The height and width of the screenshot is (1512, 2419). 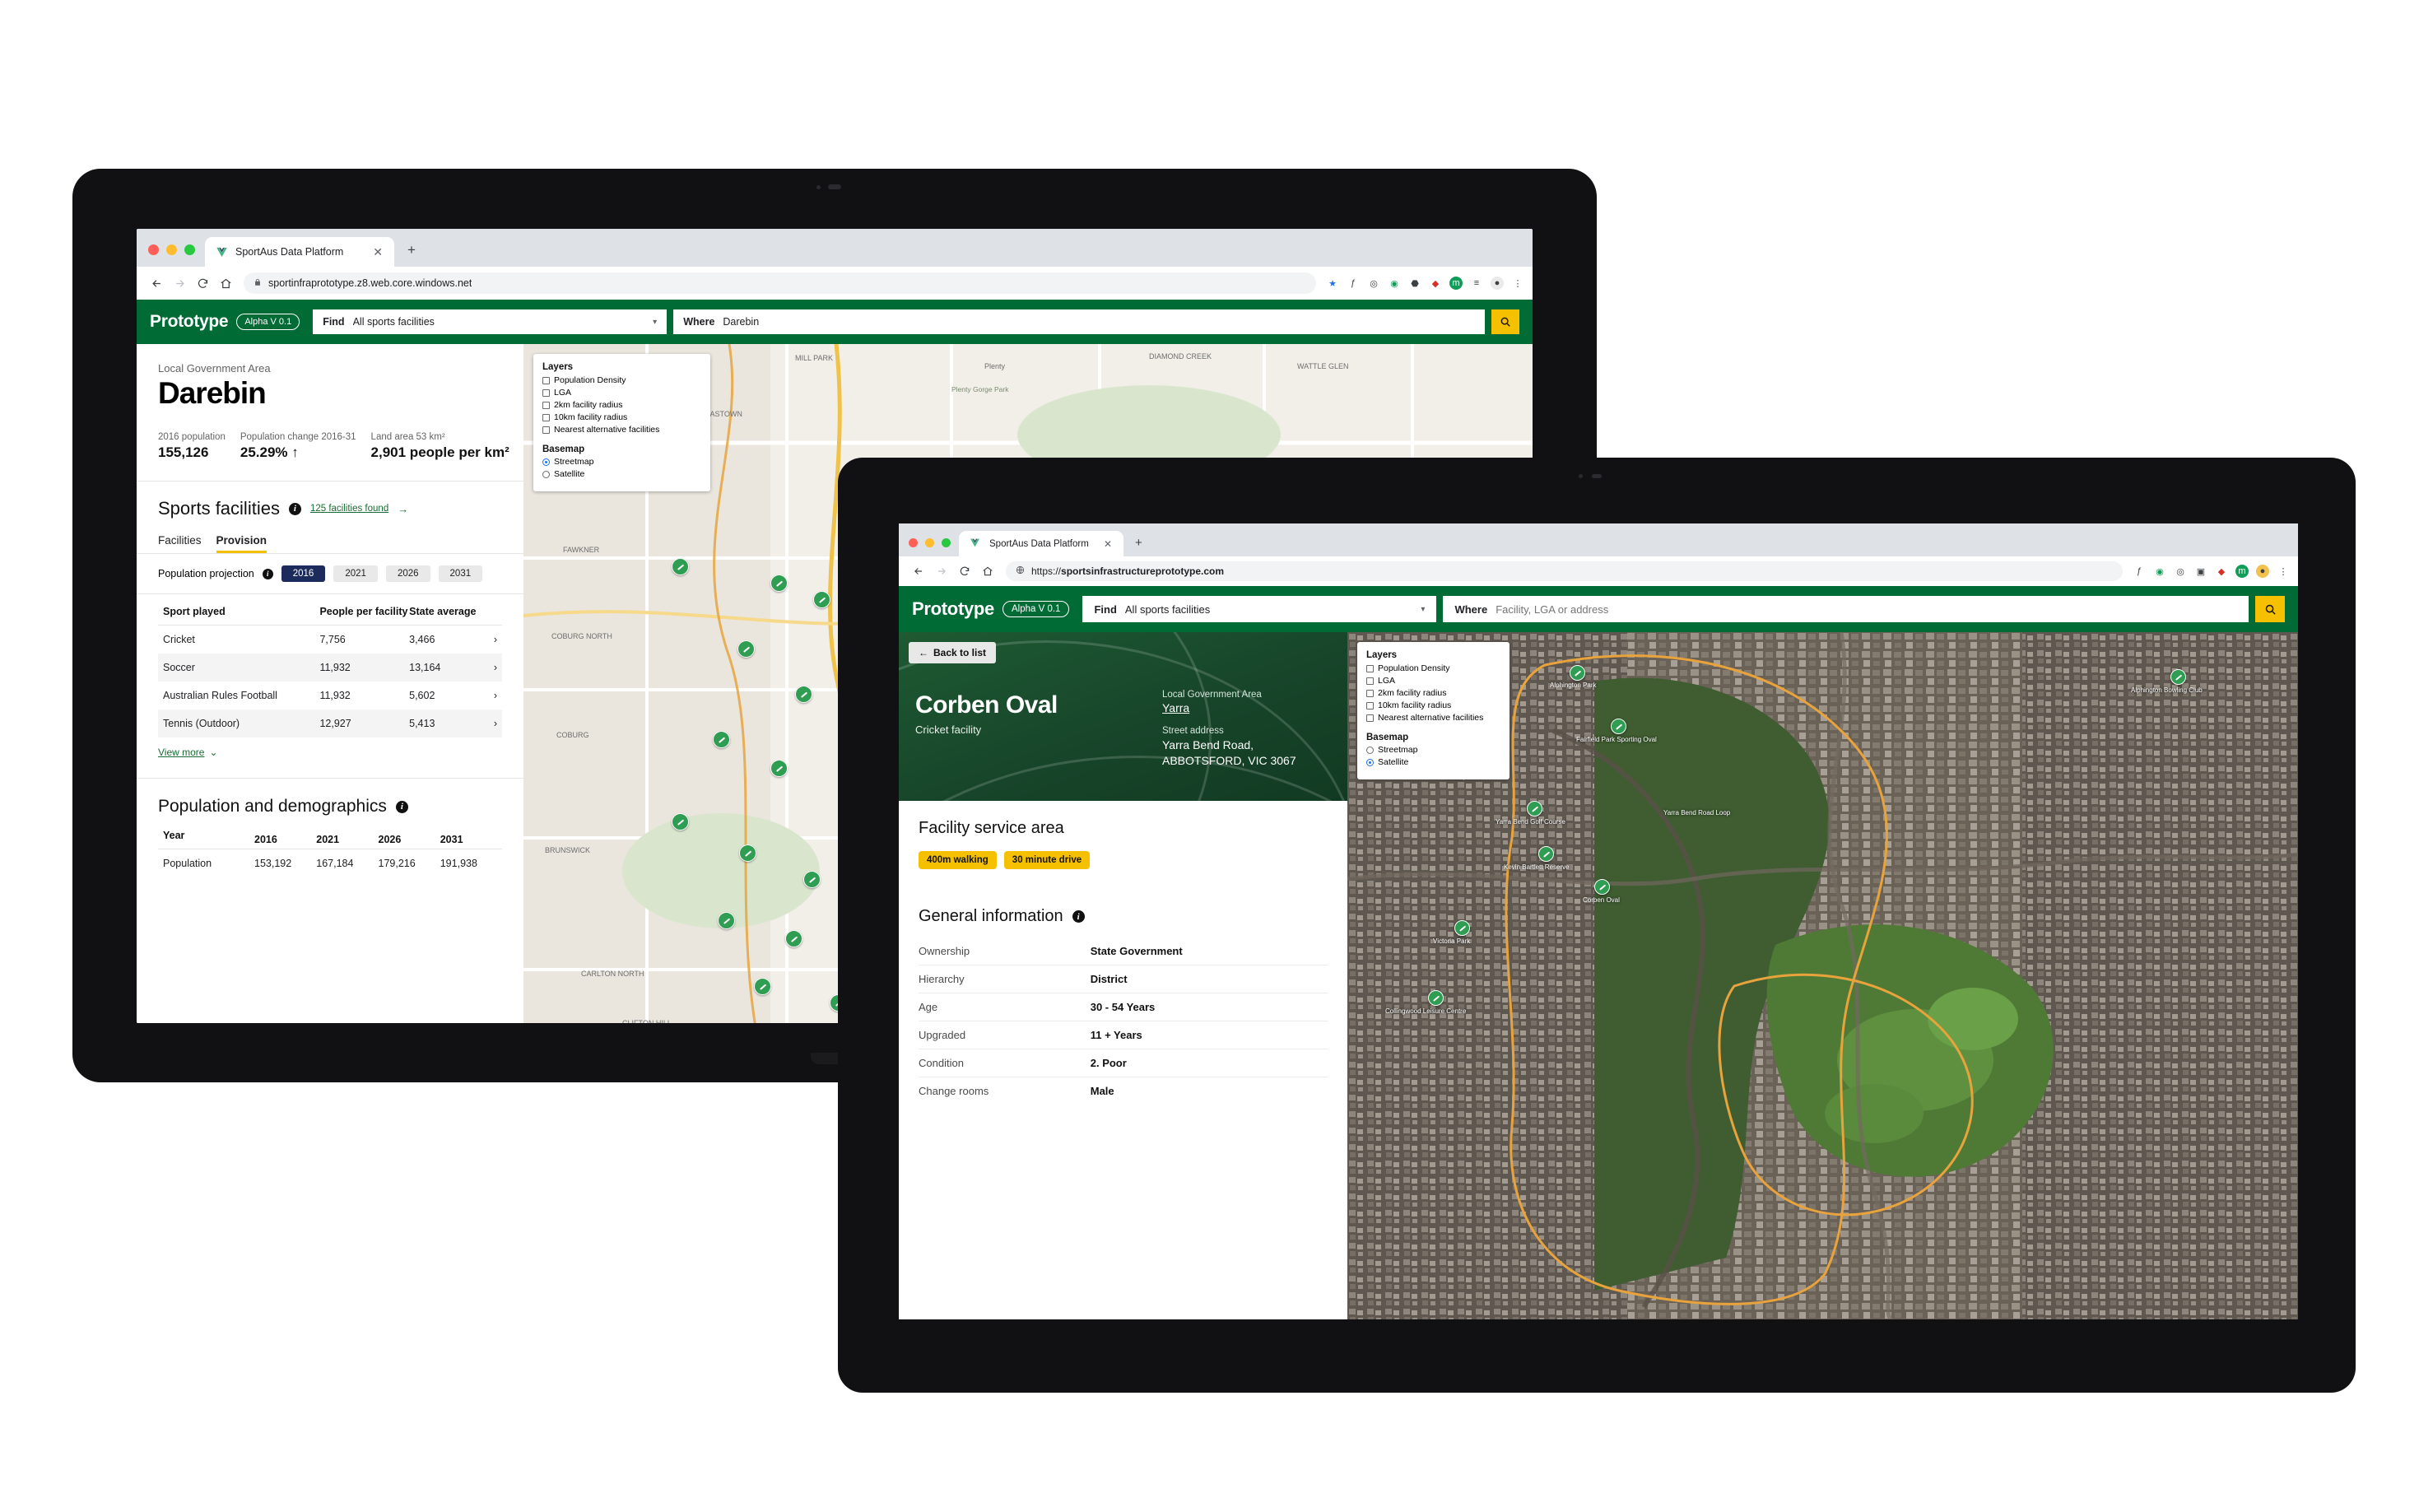 I want to click on find-field: Find All sports facilities ▾, so click(x=1259, y=609).